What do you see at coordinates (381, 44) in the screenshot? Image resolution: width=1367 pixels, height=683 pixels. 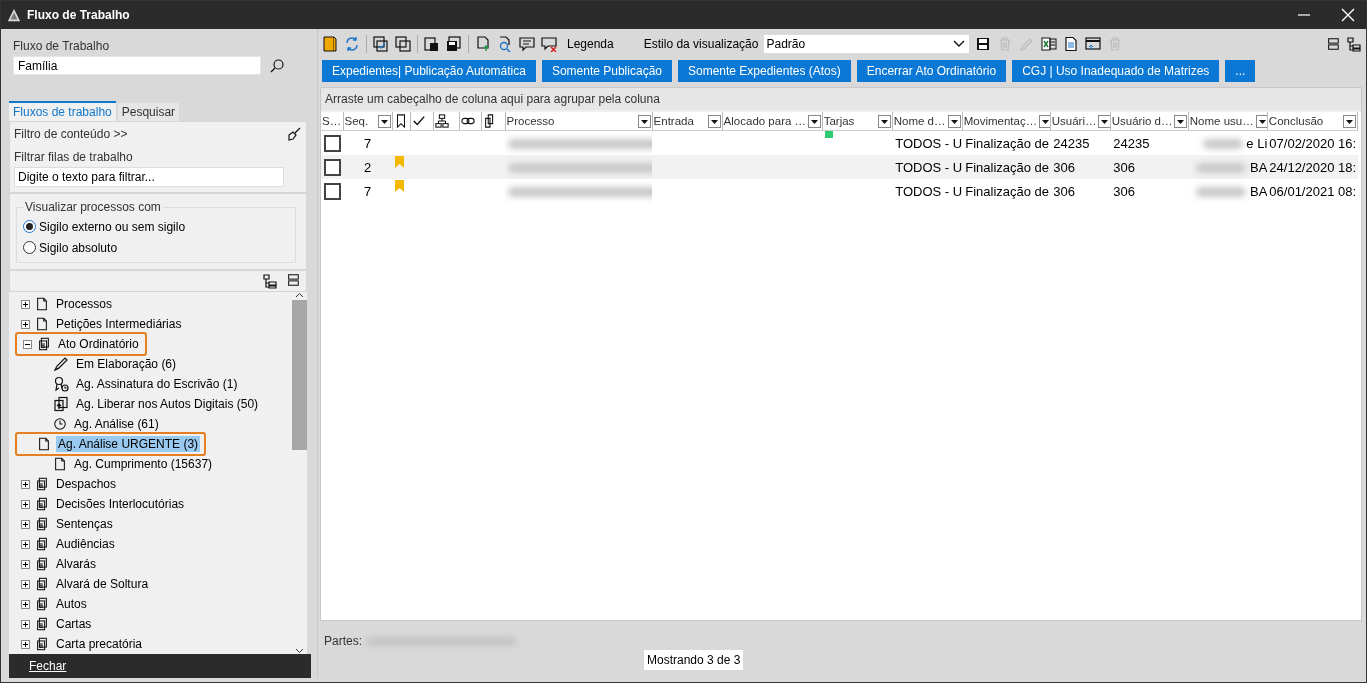 I see `checklist-icon` at bounding box center [381, 44].